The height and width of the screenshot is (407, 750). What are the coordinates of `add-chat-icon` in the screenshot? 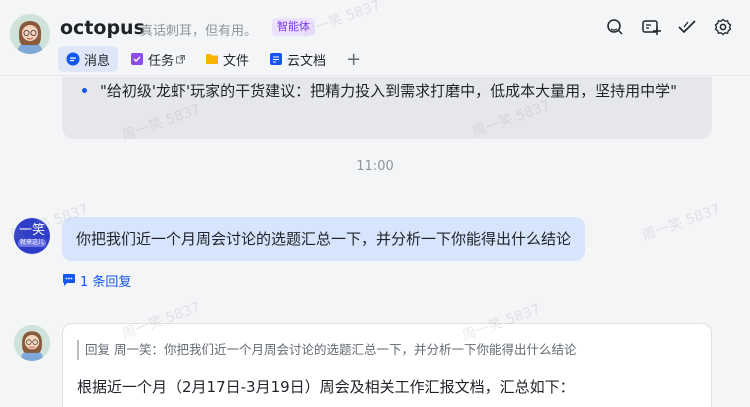 It's located at (651, 27).